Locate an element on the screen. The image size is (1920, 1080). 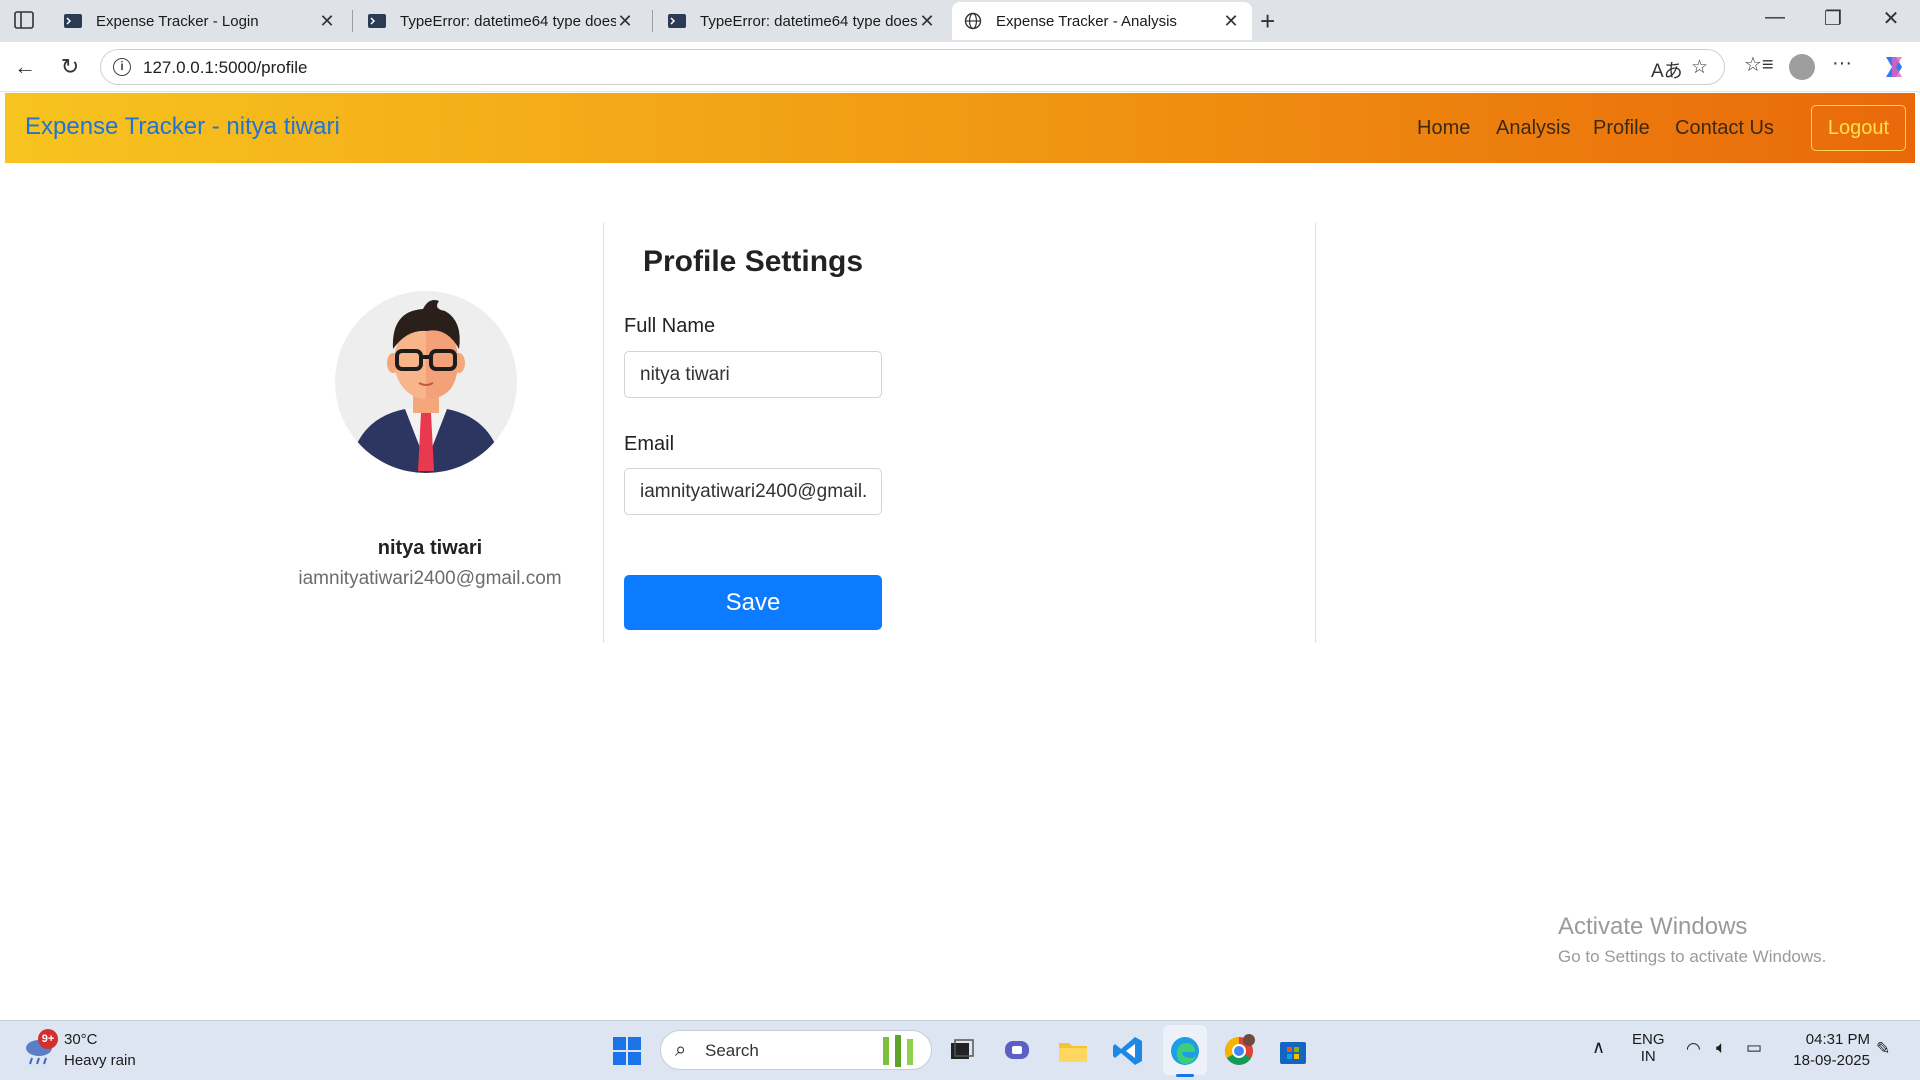
weather-temperature: 30°C is located at coordinates (81, 1039).